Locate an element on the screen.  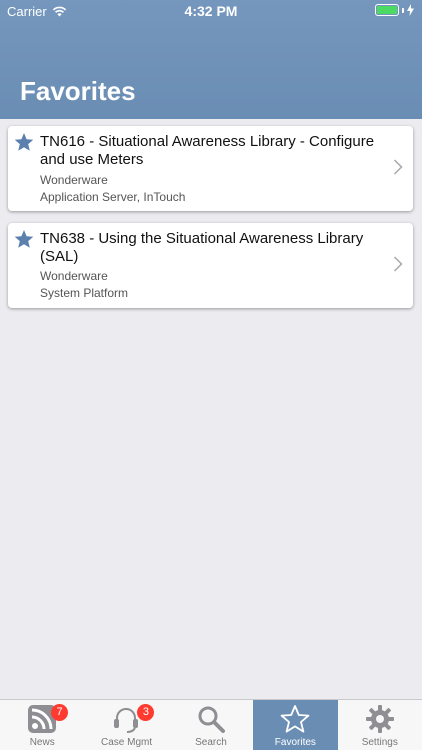
status-time: 4:32 PM is located at coordinates (211, 11).